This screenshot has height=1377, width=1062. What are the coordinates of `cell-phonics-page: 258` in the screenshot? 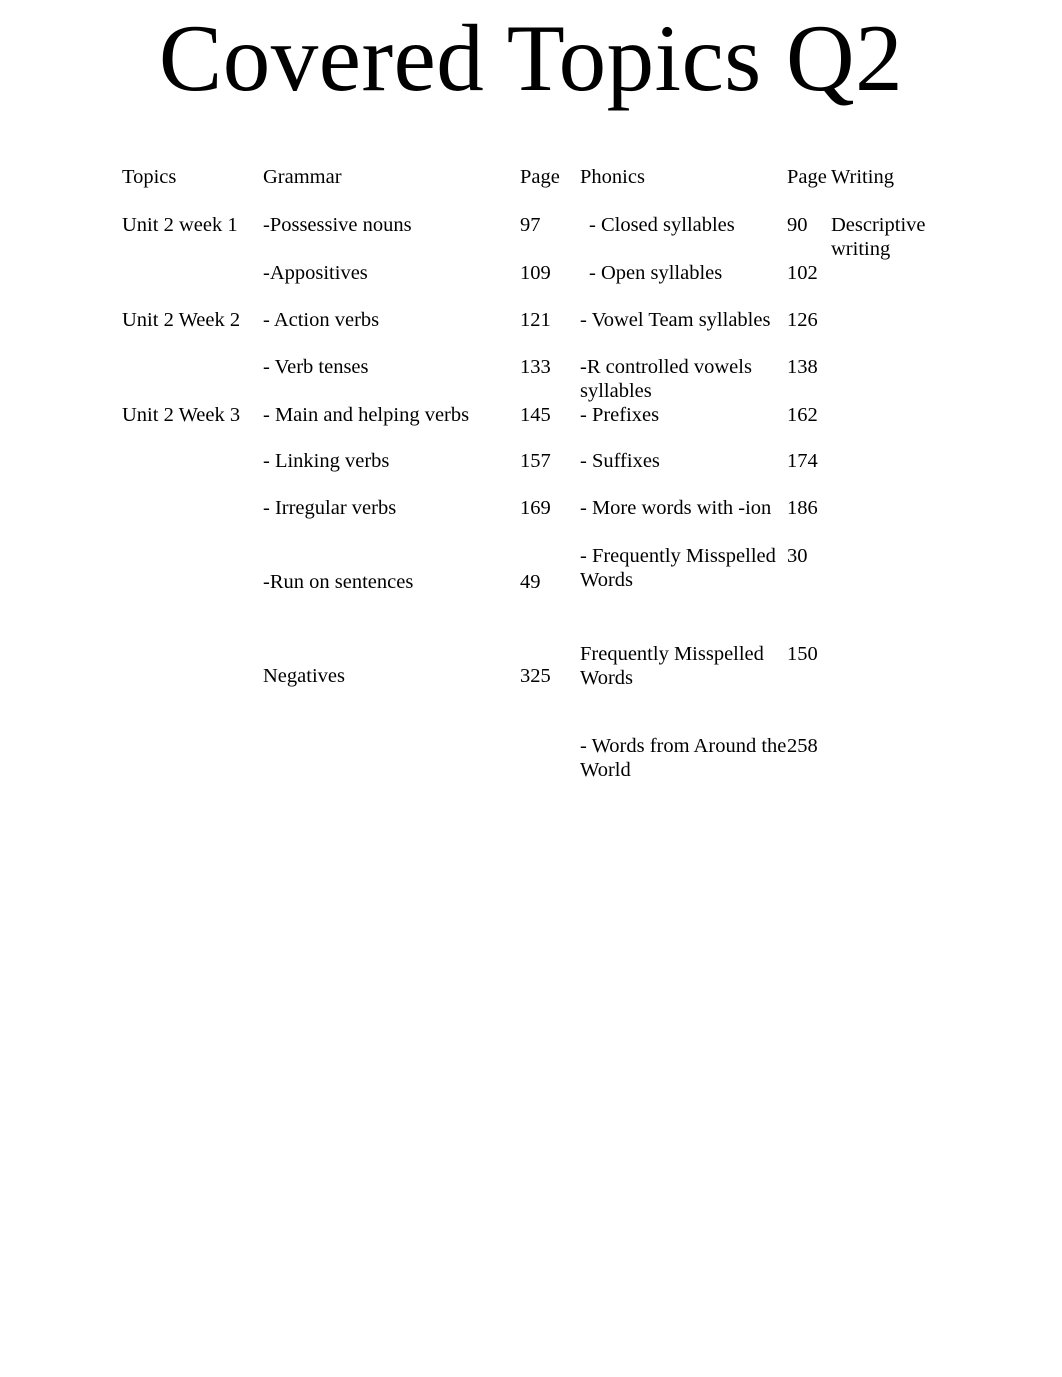 It's located at (802, 745).